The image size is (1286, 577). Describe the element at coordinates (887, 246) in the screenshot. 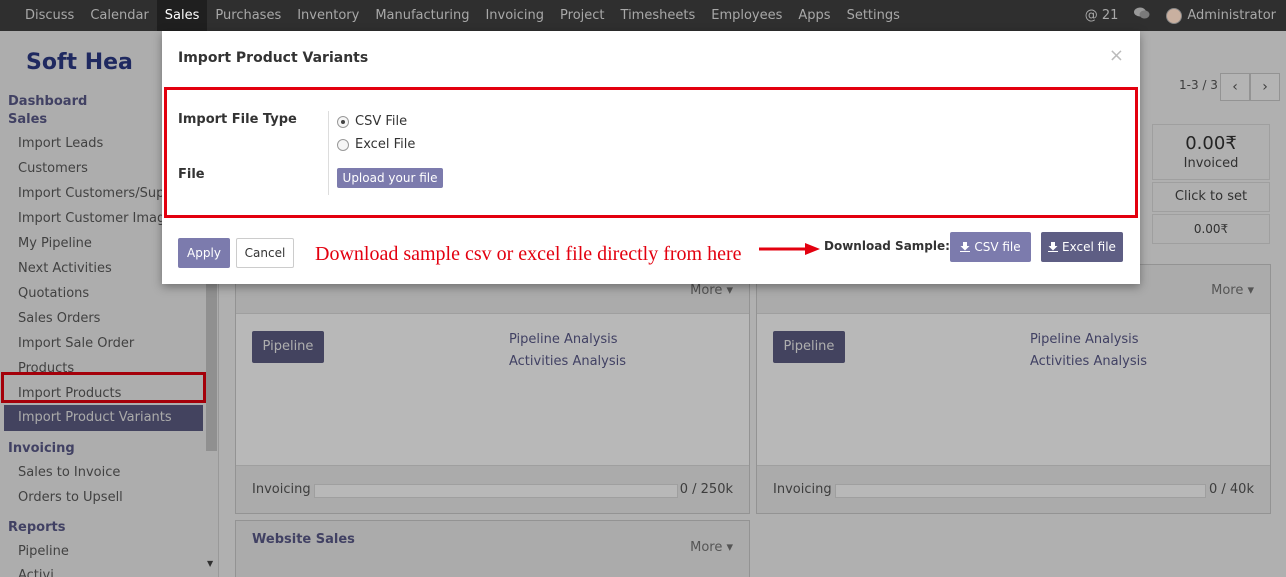

I see `download-sample-label: Download Sample:` at that location.